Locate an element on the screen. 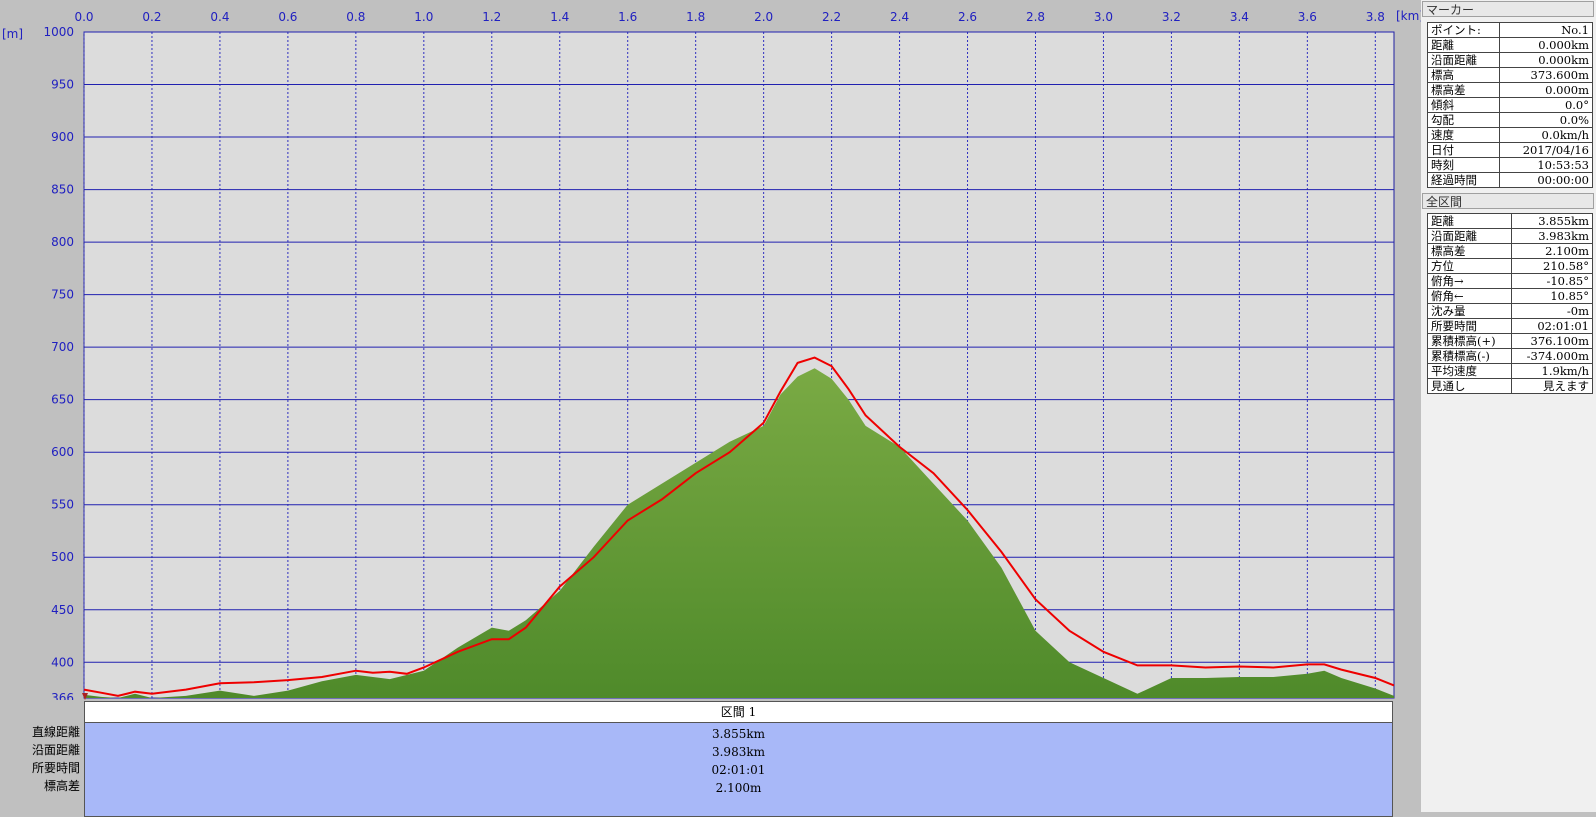 This screenshot has width=1596, height=817. marker-info-value: 2017/04/16 is located at coordinates (1546, 150).